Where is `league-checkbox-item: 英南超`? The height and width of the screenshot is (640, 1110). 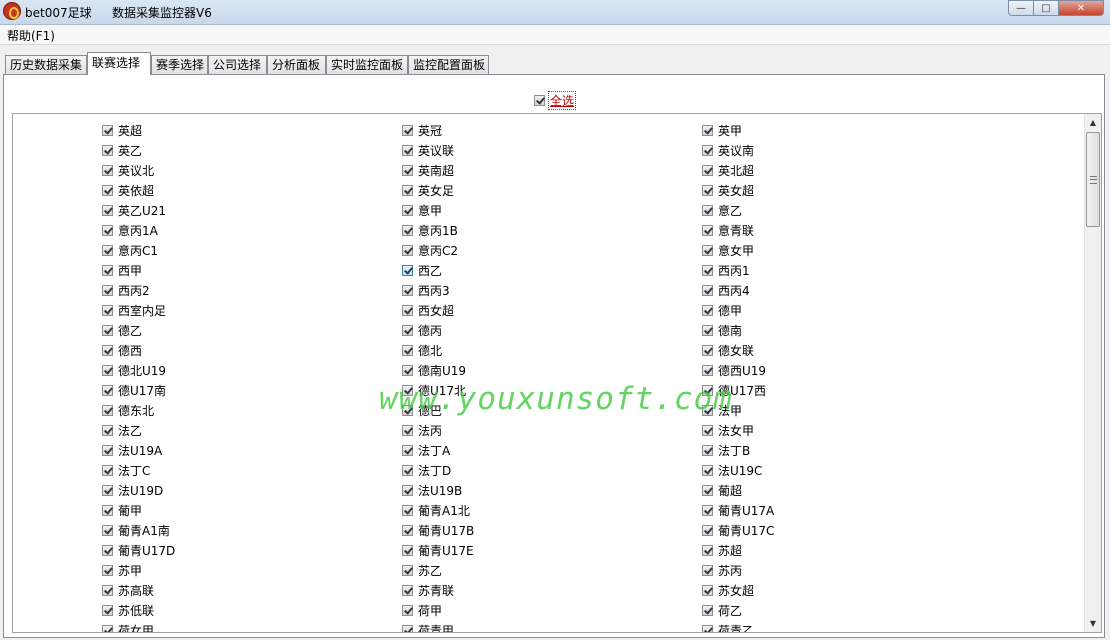 league-checkbox-item: 英南超 is located at coordinates (438, 170).